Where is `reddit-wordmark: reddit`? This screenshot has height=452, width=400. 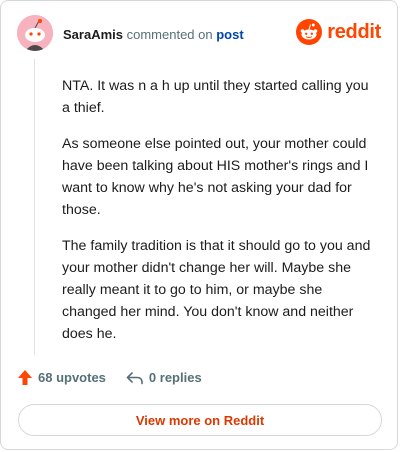 reddit-wordmark: reddit is located at coordinates (354, 31).